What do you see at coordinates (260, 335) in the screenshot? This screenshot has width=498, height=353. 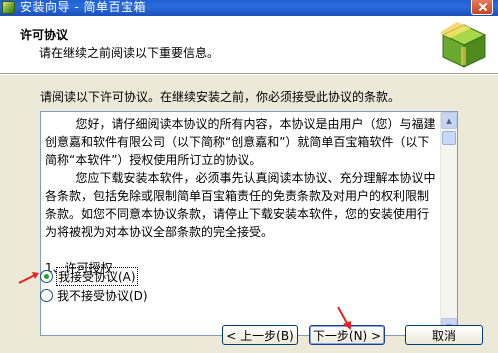 I see `back-button: < 上一步(B)` at bounding box center [260, 335].